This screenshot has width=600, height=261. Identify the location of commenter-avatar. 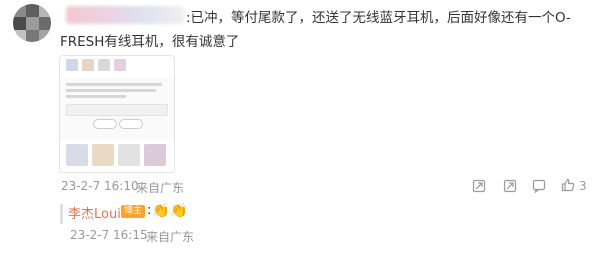
(32, 23).